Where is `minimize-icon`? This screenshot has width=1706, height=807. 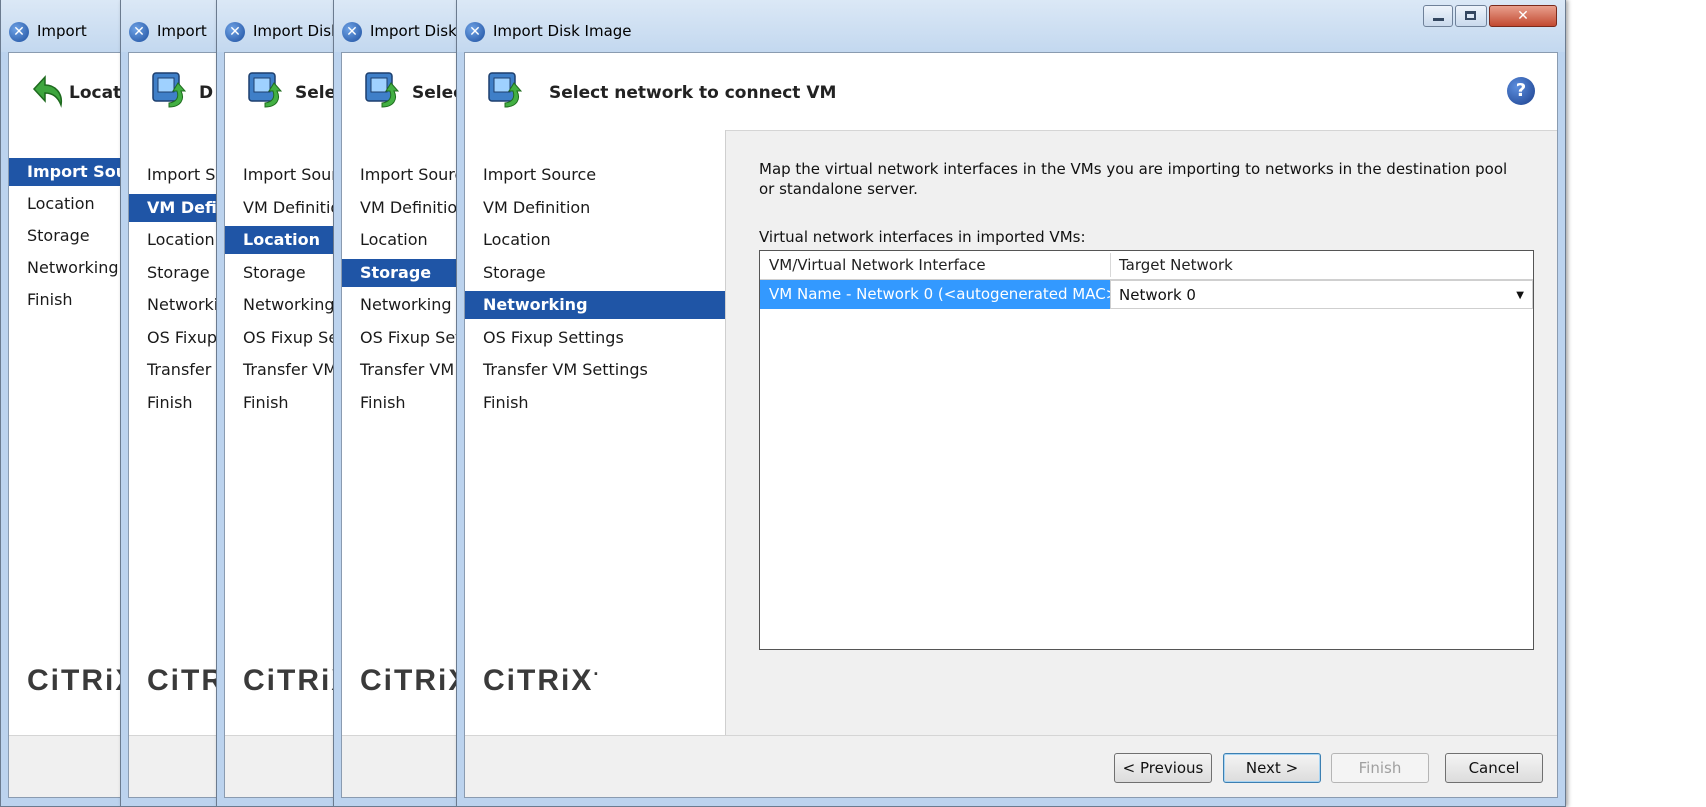
minimize-icon is located at coordinates (1438, 19).